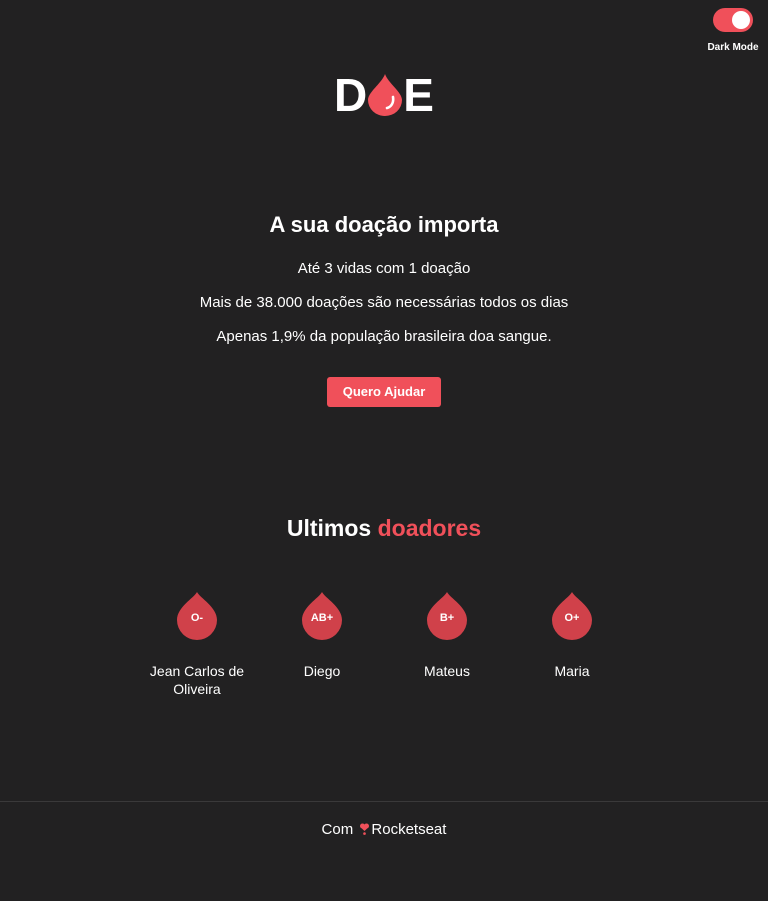 The width and height of the screenshot is (768, 901). I want to click on footer-credit: Com Rocketseat, so click(384, 830).